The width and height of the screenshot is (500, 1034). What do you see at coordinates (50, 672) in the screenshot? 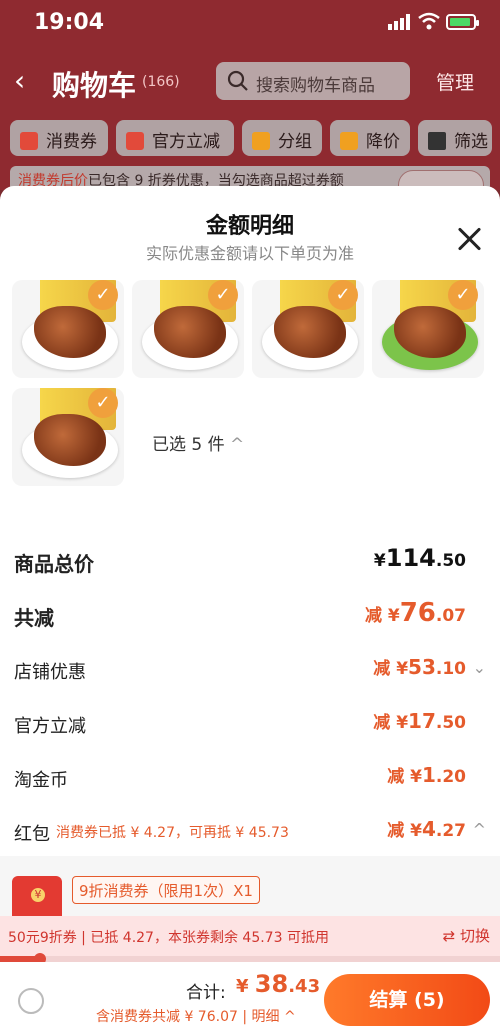
I see `row-label: 店铺优惠` at bounding box center [50, 672].